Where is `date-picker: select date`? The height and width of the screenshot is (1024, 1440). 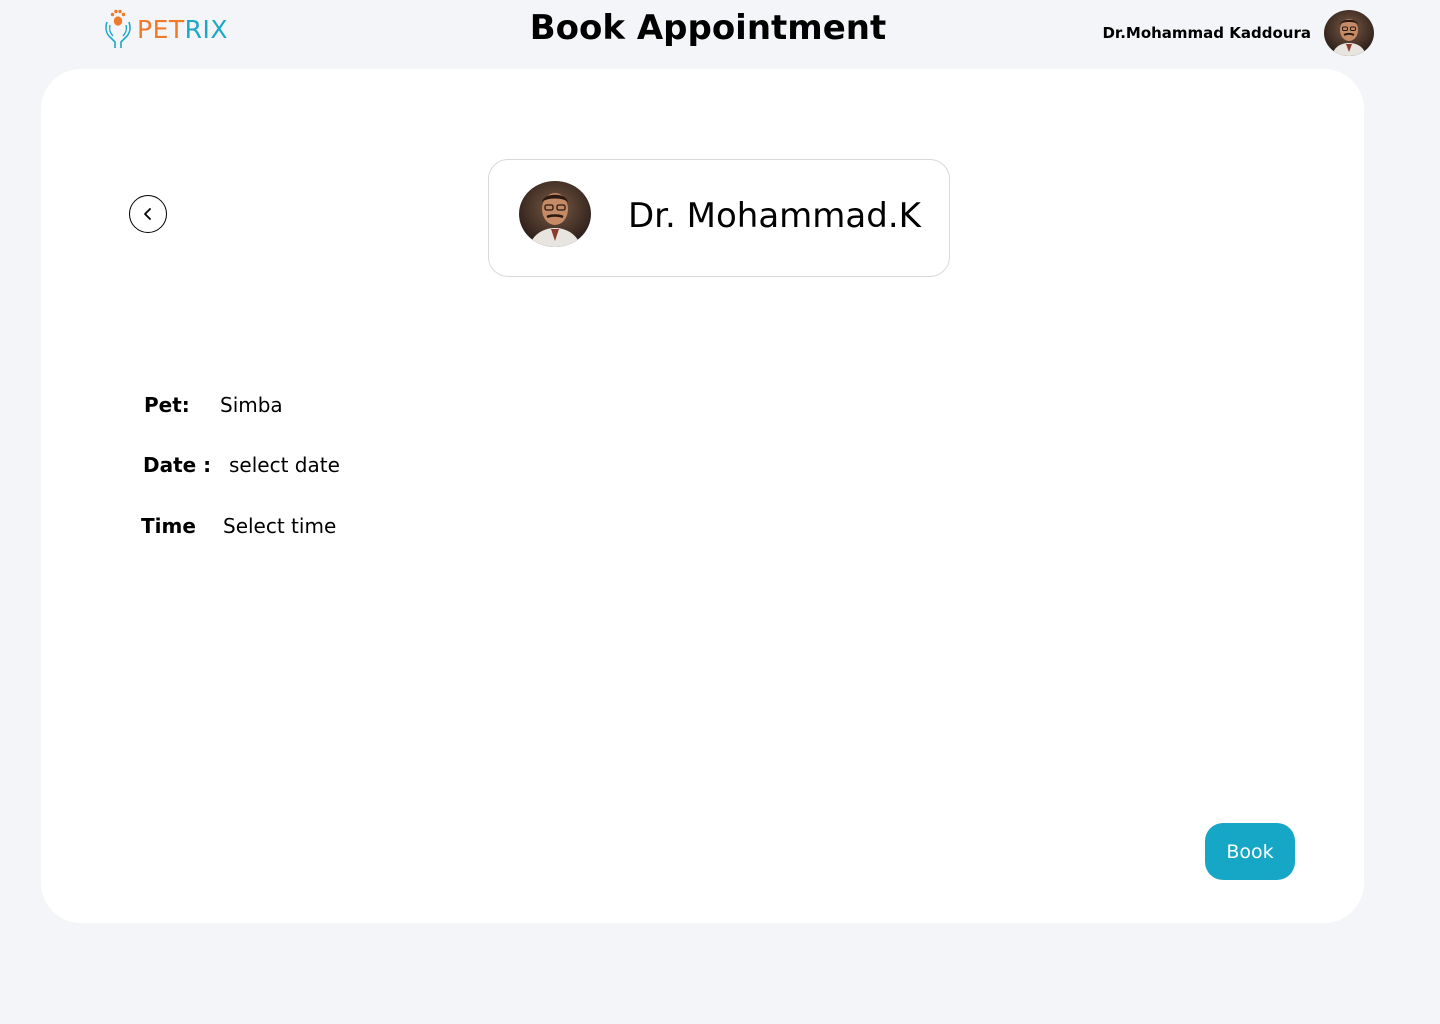 date-picker: select date is located at coordinates (284, 465).